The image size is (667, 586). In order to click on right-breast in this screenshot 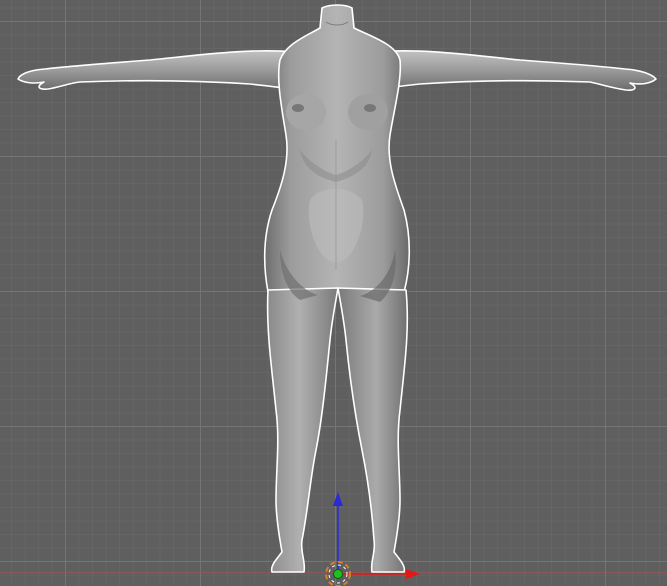, I will do `click(368, 112)`.